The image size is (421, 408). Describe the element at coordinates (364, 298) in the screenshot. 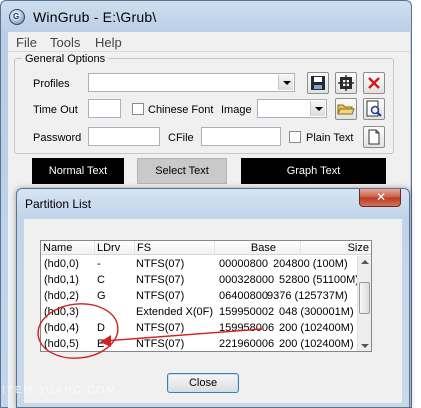

I see `scrollbar-thumb` at that location.